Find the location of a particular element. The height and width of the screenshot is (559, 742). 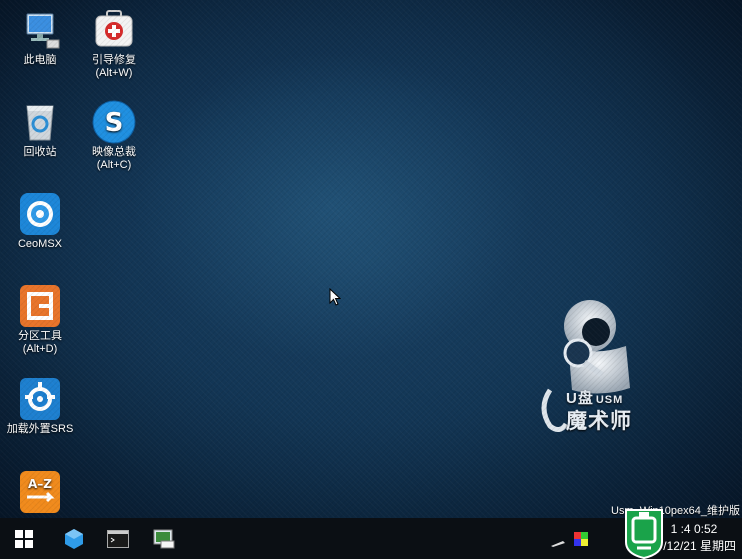

console-icon is located at coordinates (118, 538).